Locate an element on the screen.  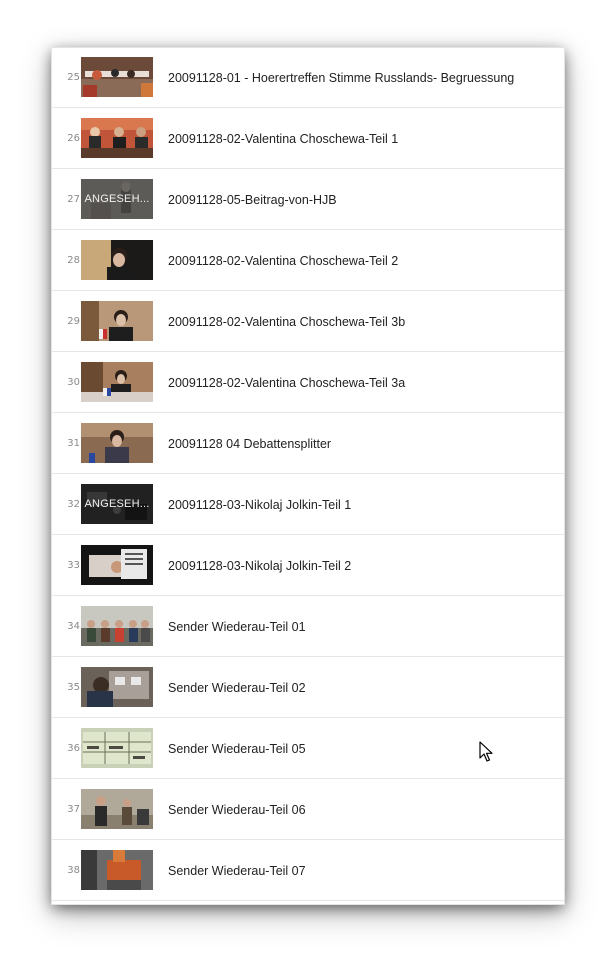
video-title: 20091128-02-Valentina Choschewa-Teil 1 is located at coordinates (283, 139).